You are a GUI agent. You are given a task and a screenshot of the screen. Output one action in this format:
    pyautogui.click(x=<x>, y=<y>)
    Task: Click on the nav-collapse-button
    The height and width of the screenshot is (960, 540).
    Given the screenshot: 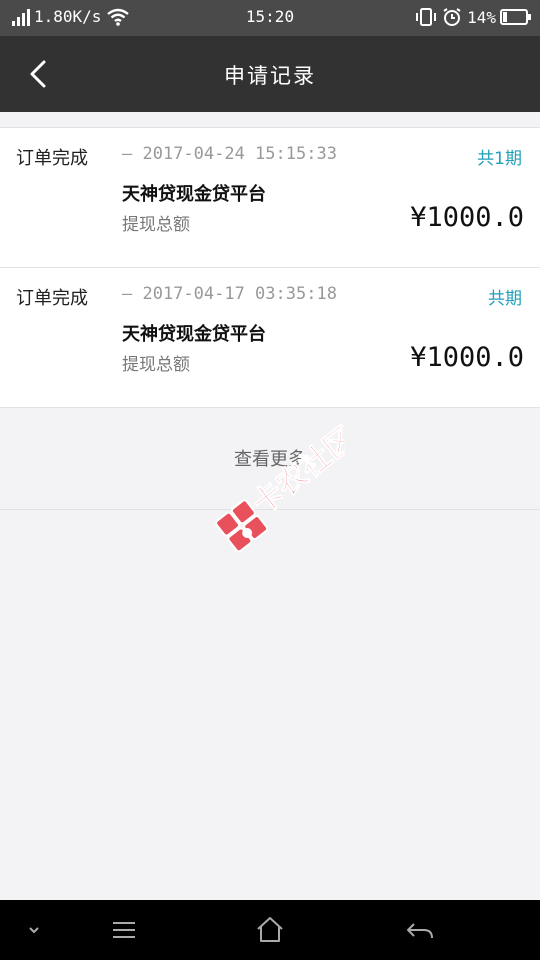 What is the action you would take?
    pyautogui.click(x=34, y=930)
    